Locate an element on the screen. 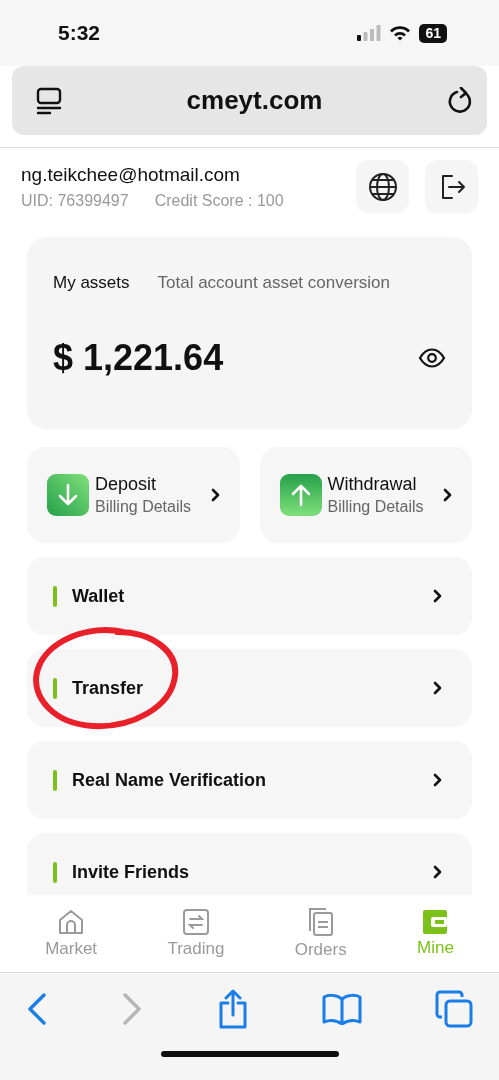  reload-icon is located at coordinates (460, 100).